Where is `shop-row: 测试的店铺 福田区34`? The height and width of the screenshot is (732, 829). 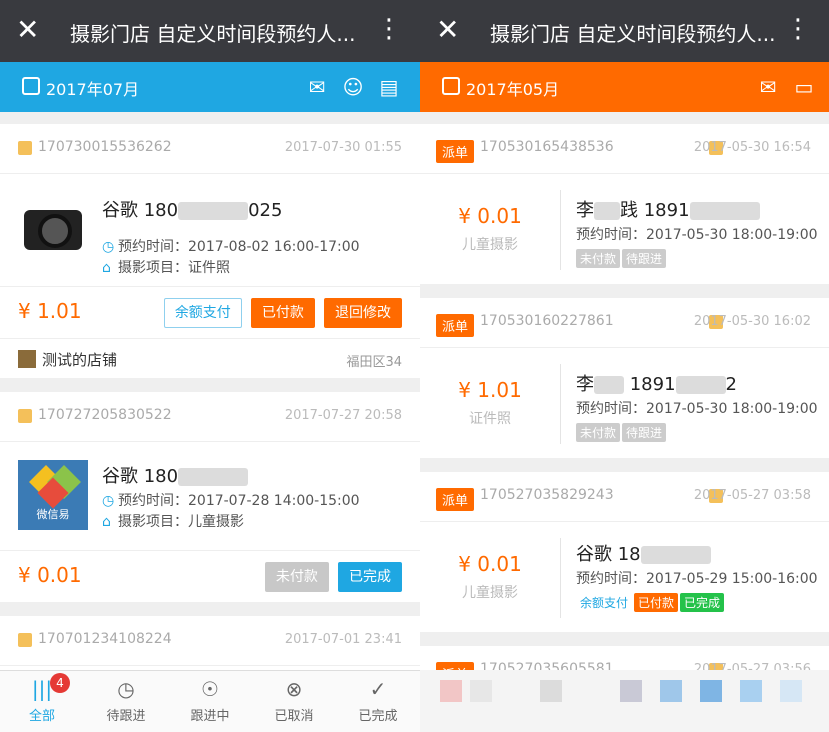 shop-row: 测试的店铺 福田区34 is located at coordinates (210, 358).